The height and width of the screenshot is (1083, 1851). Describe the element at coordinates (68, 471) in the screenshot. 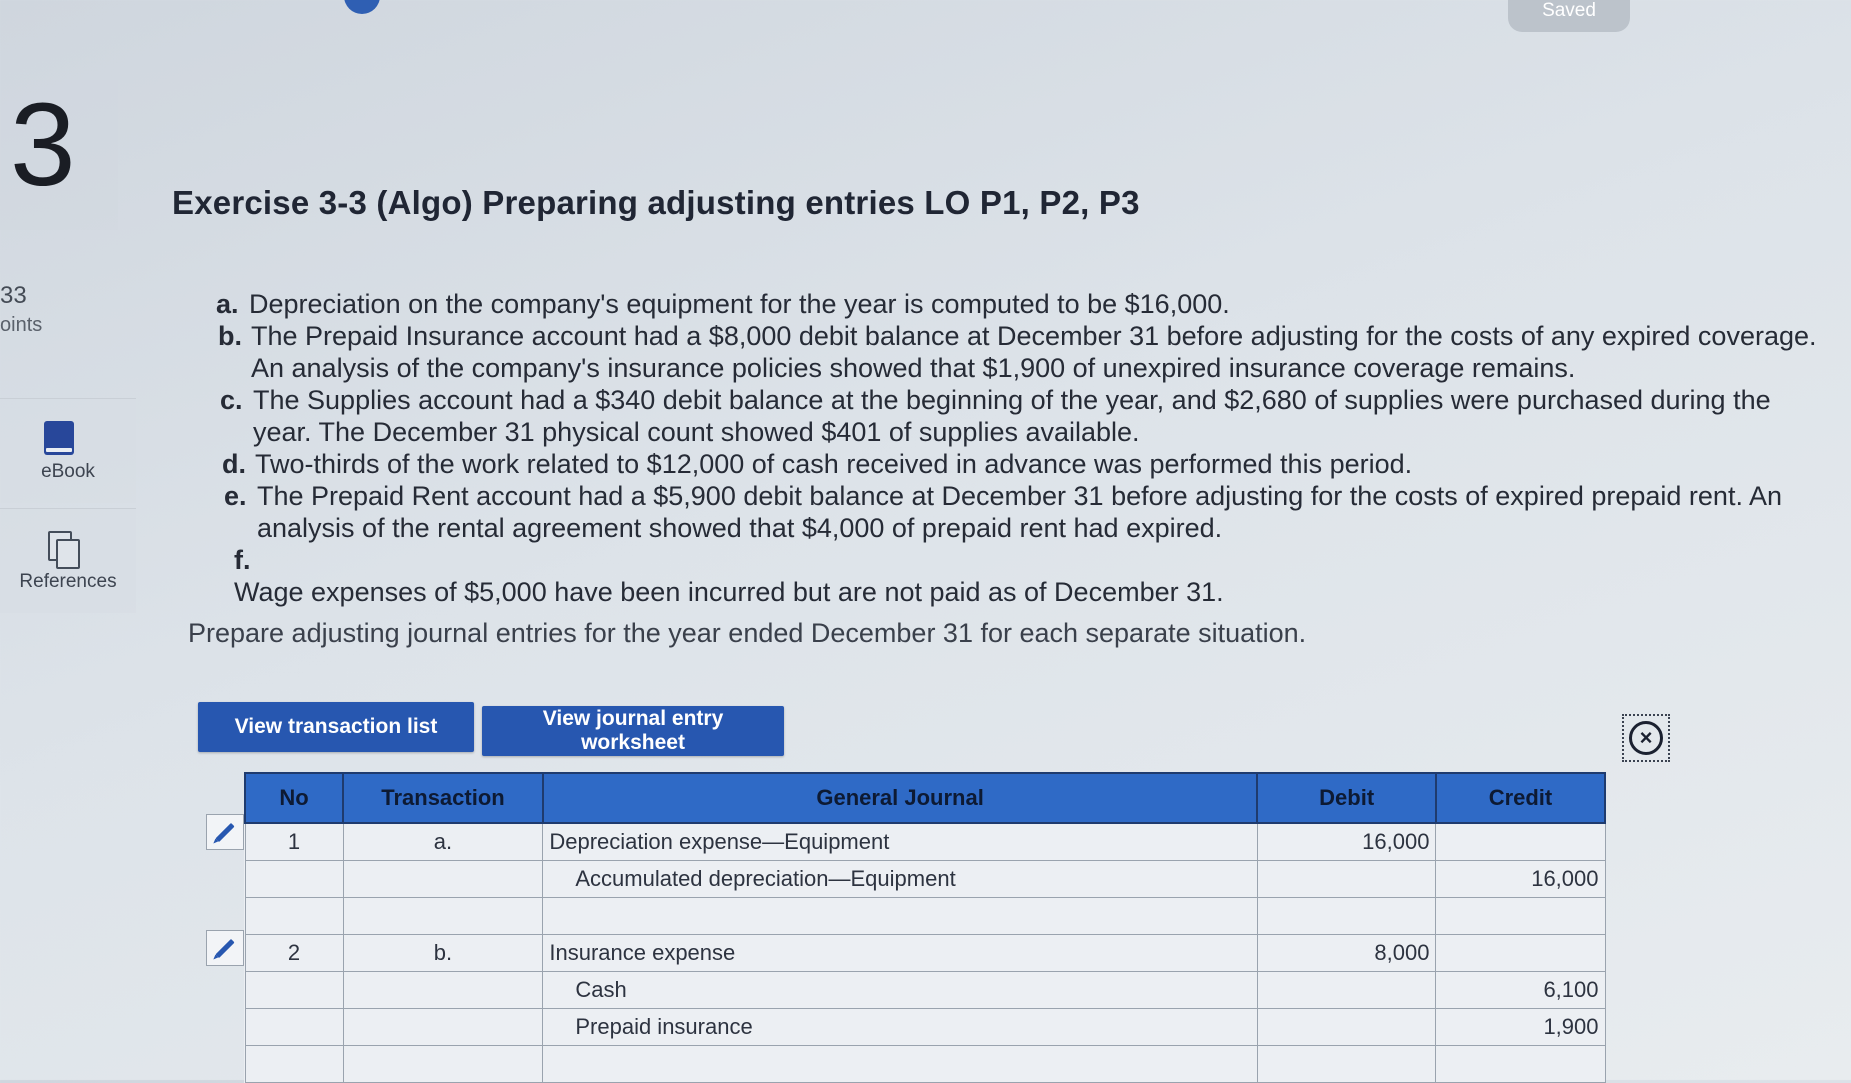

I see `ebook-label: eBook` at that location.